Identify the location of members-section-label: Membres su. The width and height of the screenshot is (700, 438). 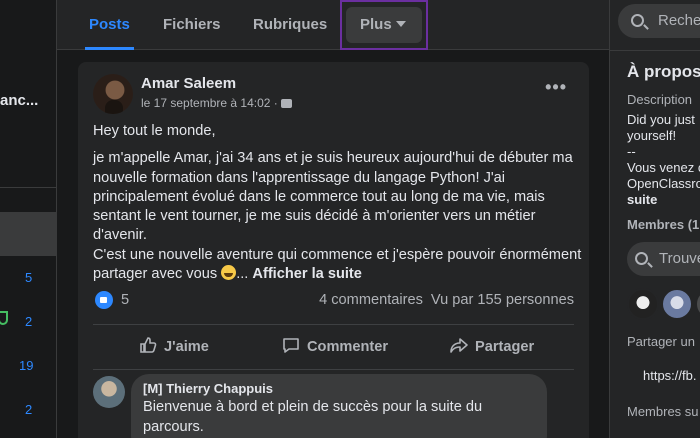
(663, 411).